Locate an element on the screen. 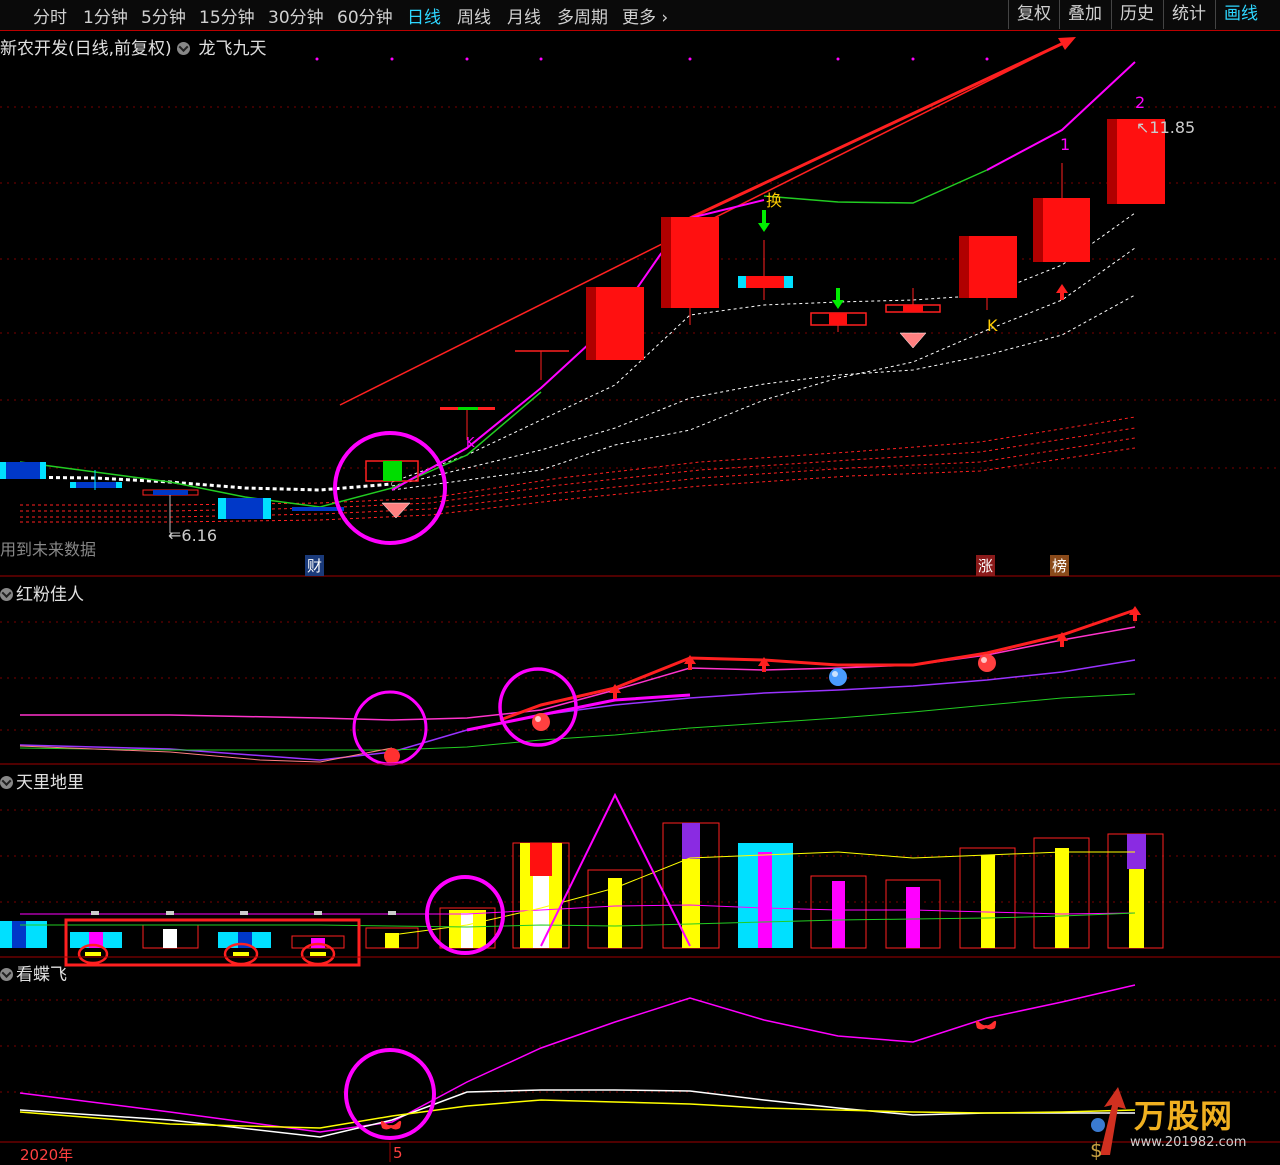 This screenshot has width=1280, height=1165. huan-label: 换 is located at coordinates (774, 200).